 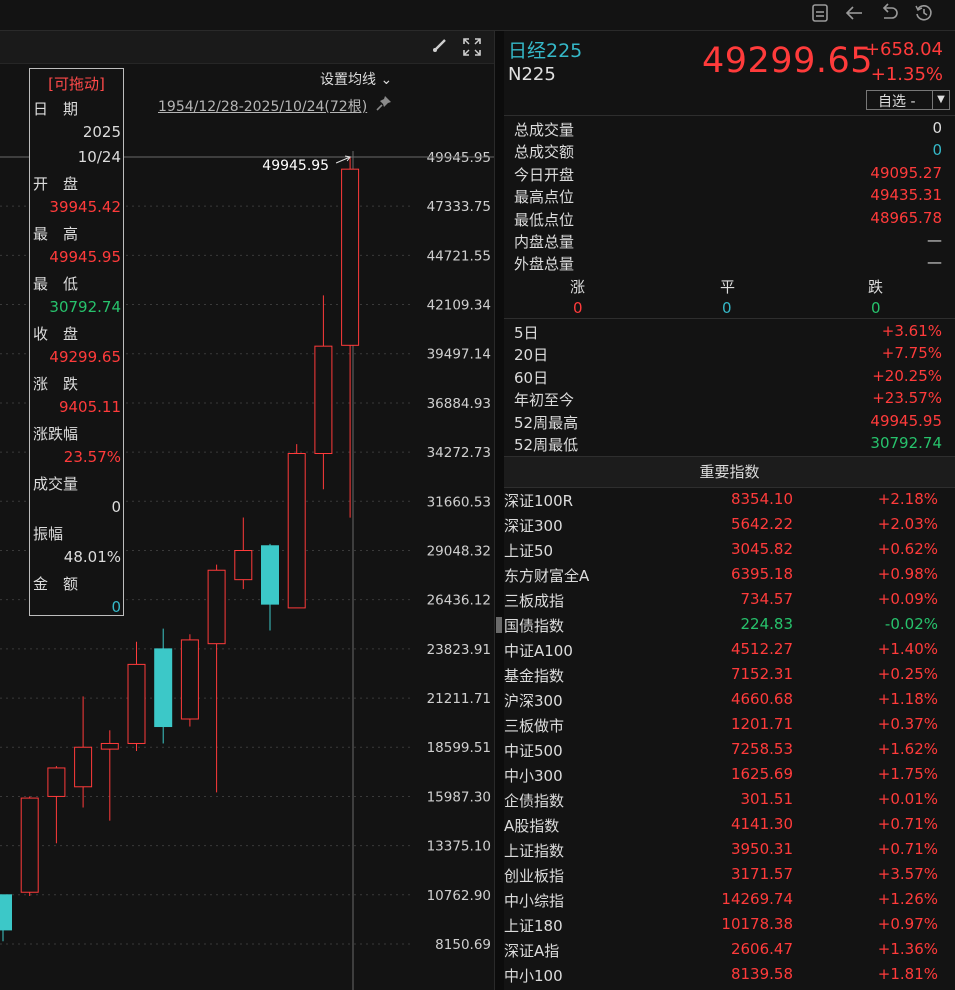 I want to click on index-row-name: 三板成指, so click(x=534, y=601).